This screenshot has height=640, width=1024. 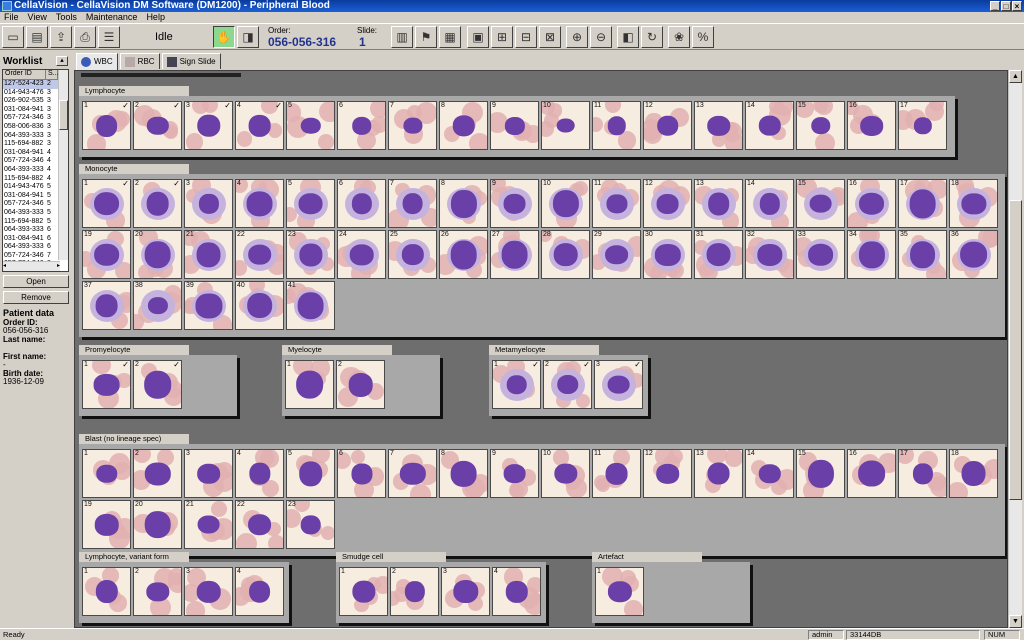 I want to click on worklist-vertical-scrollbar, so click(x=63, y=165).